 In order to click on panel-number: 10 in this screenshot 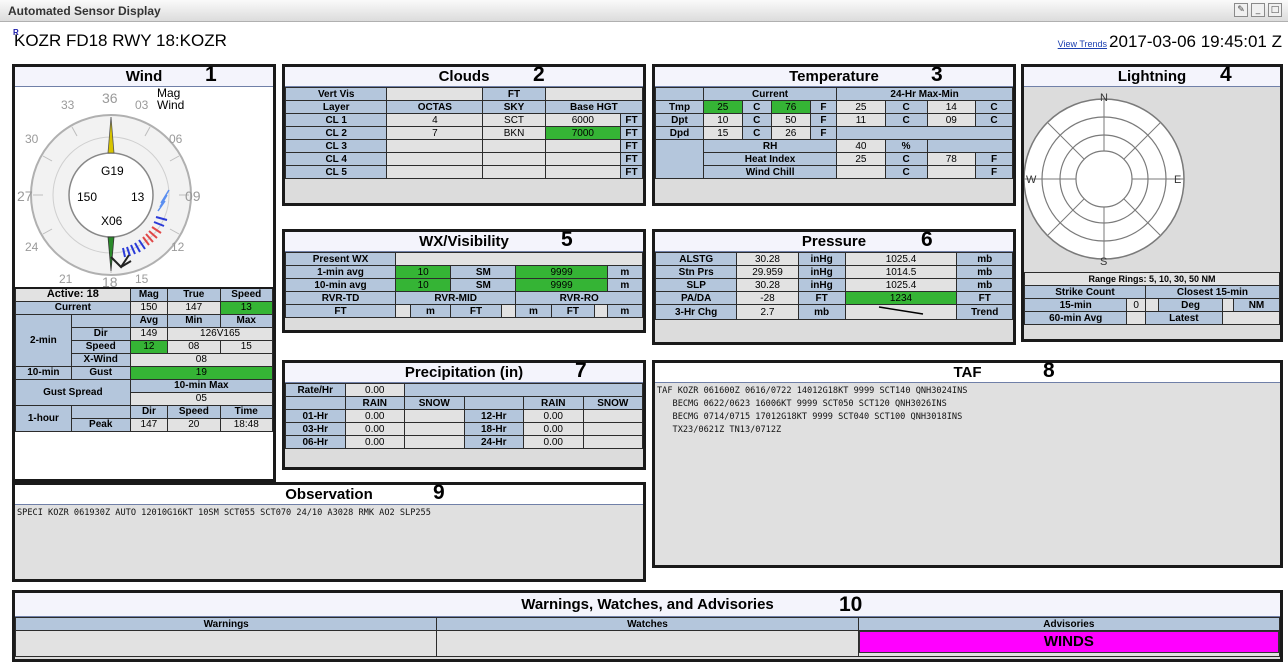, I will do `click(851, 604)`.